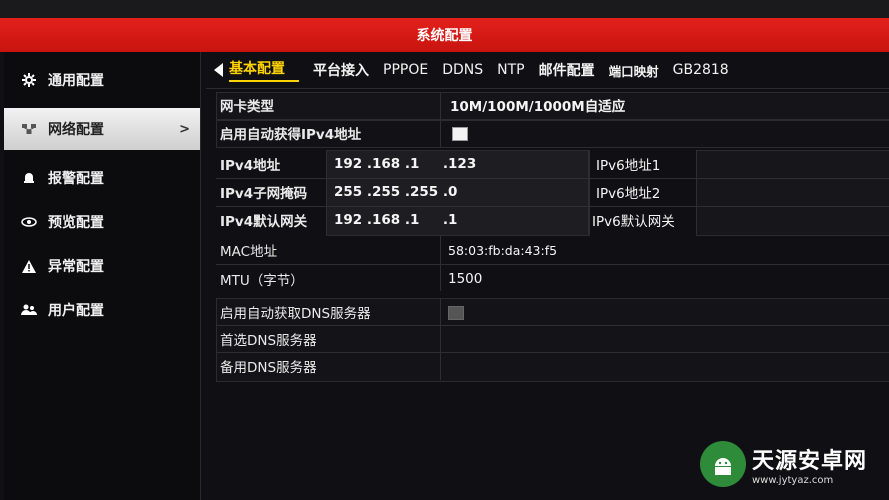 This screenshot has height=500, width=889. Describe the element at coordinates (552, 366) in the screenshot. I see `dns2-row: 备用DNS服务器` at that location.